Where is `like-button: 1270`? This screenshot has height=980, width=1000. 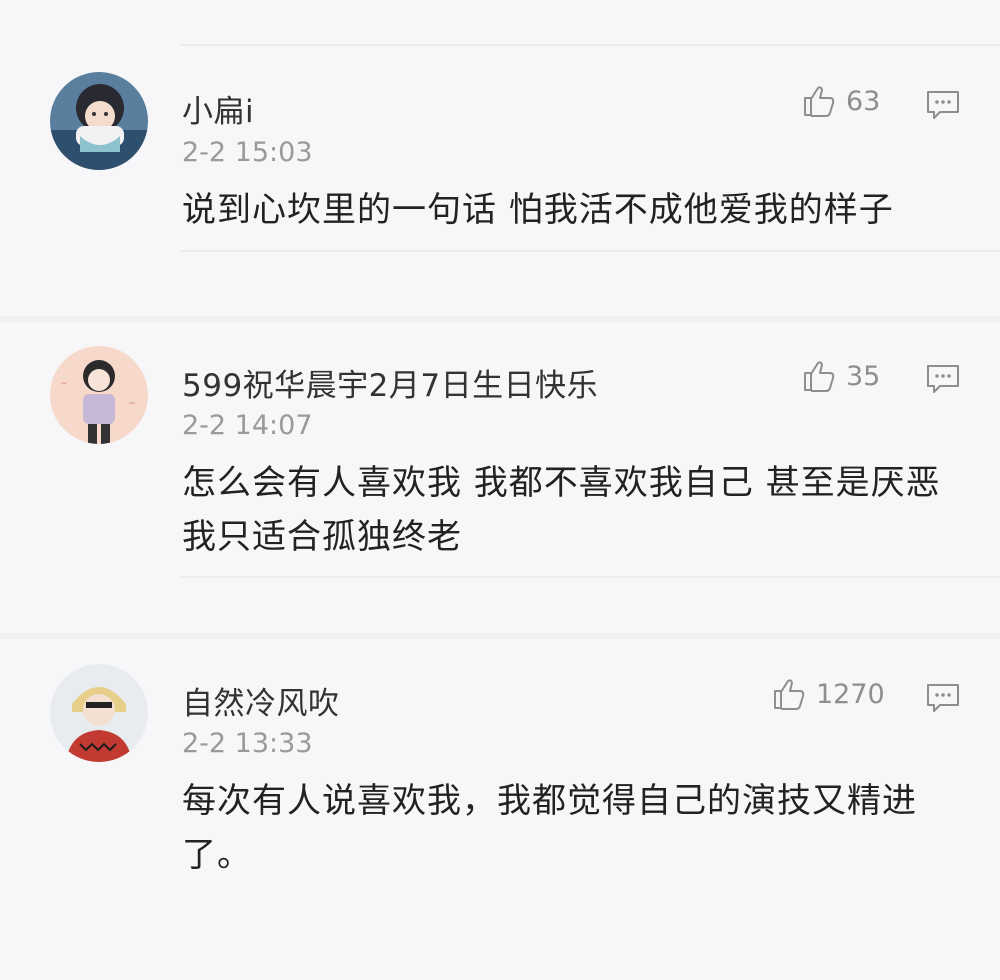
like-button: 1270 is located at coordinates (828, 694).